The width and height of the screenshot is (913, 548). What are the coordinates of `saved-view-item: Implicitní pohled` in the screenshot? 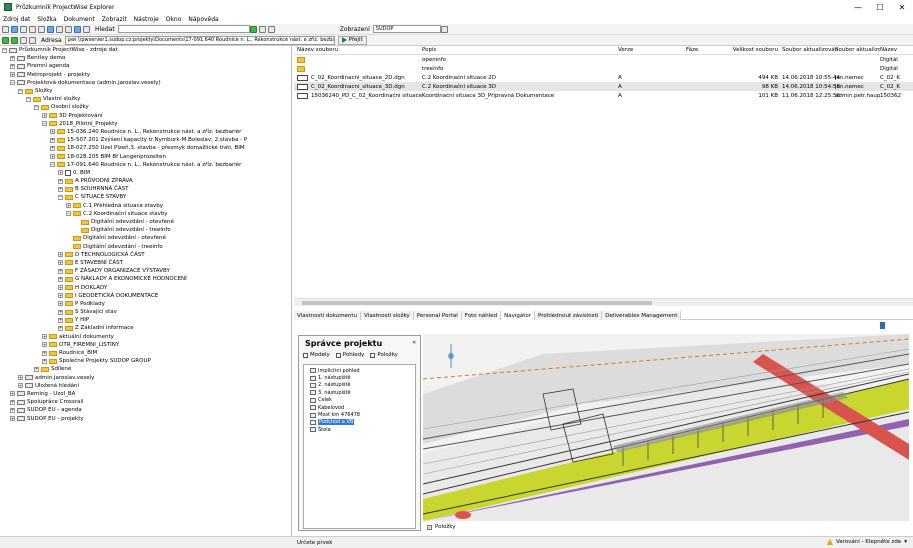 It's located at (362, 370).